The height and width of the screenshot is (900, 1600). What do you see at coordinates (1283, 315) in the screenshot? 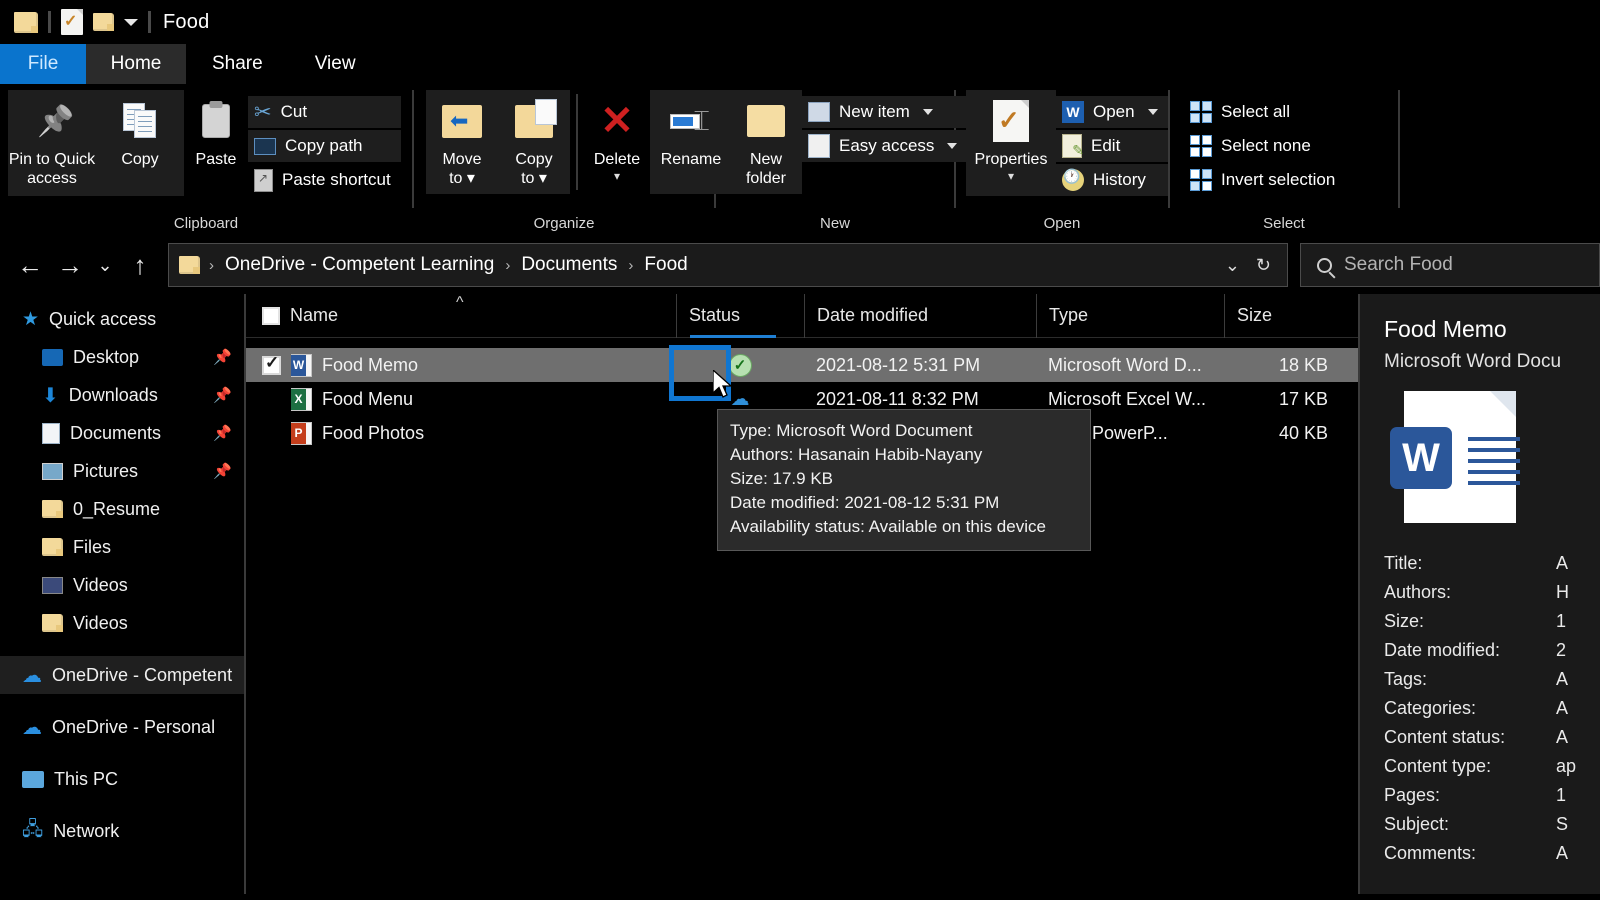
I see `column-header-size: Size` at bounding box center [1283, 315].